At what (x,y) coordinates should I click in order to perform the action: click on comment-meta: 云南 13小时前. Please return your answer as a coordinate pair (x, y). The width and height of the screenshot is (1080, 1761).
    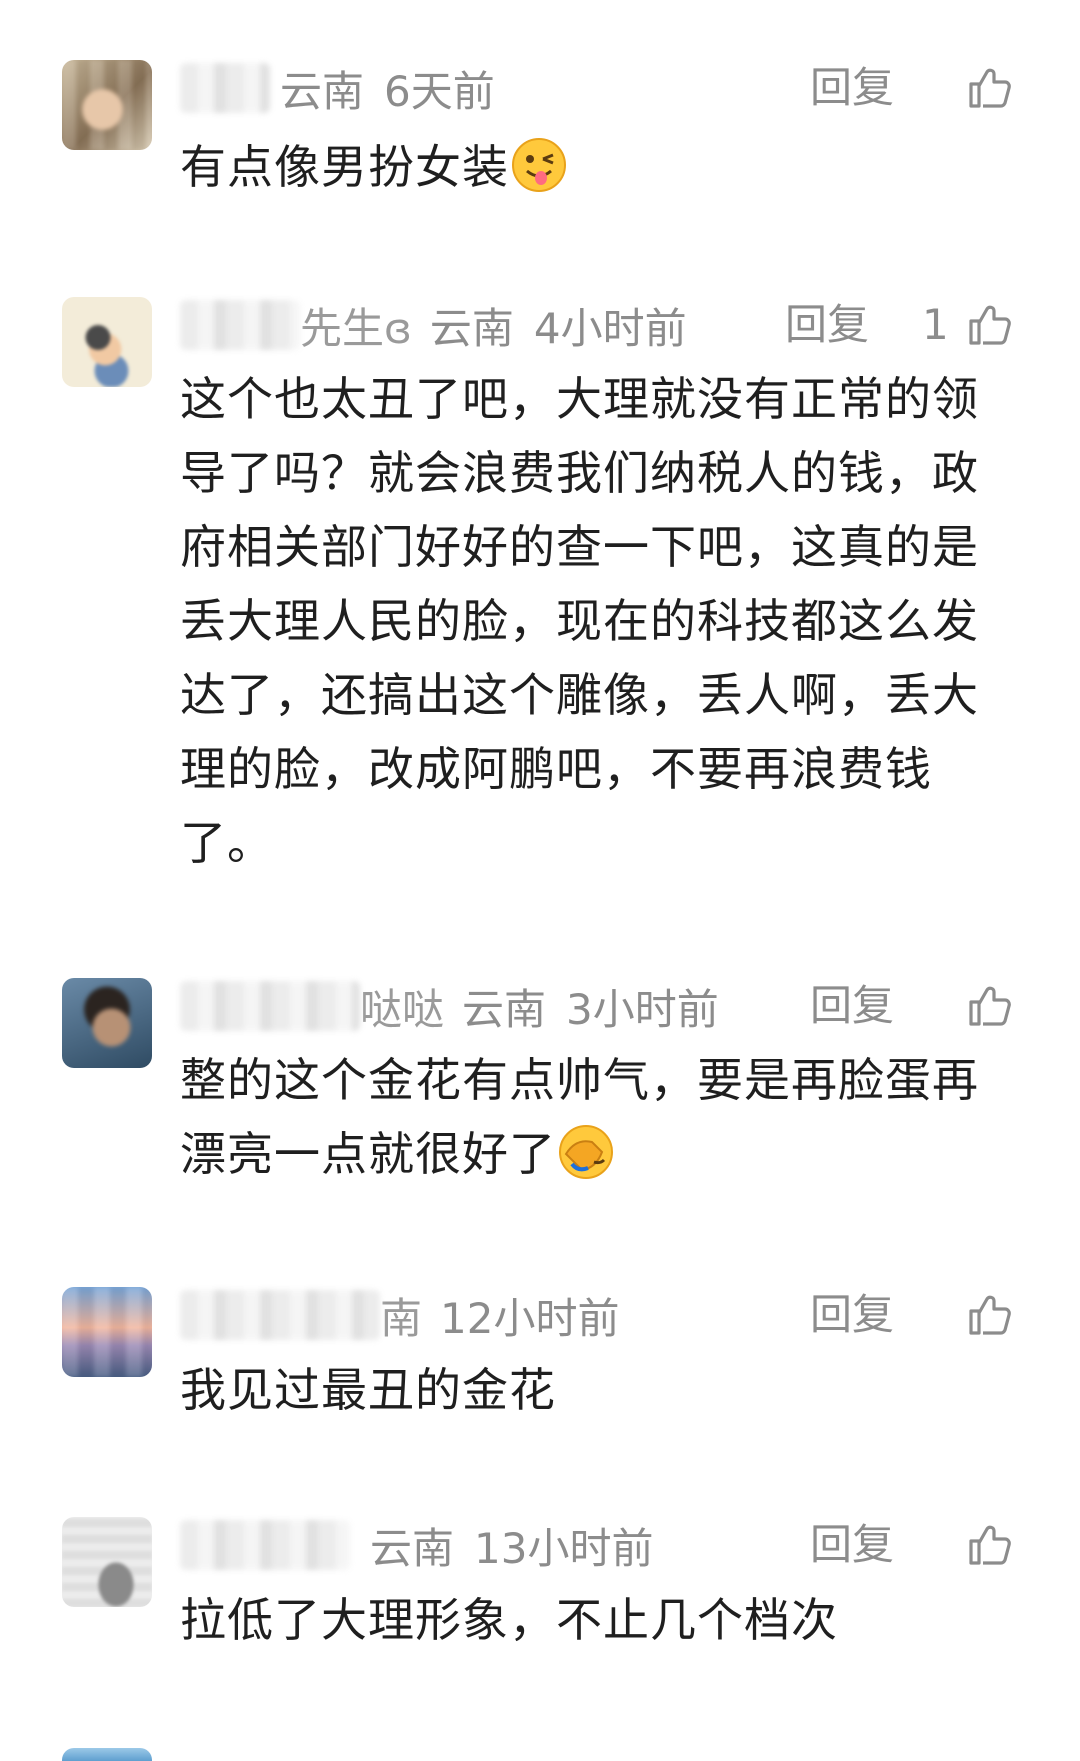
    Looking at the image, I should click on (416, 1545).